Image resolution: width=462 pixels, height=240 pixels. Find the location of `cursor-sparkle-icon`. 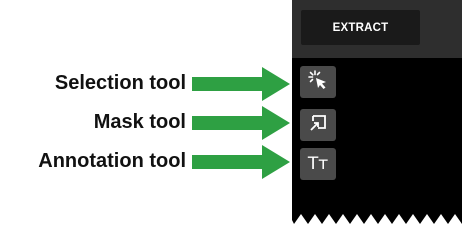

cursor-sparkle-icon is located at coordinates (318, 82).